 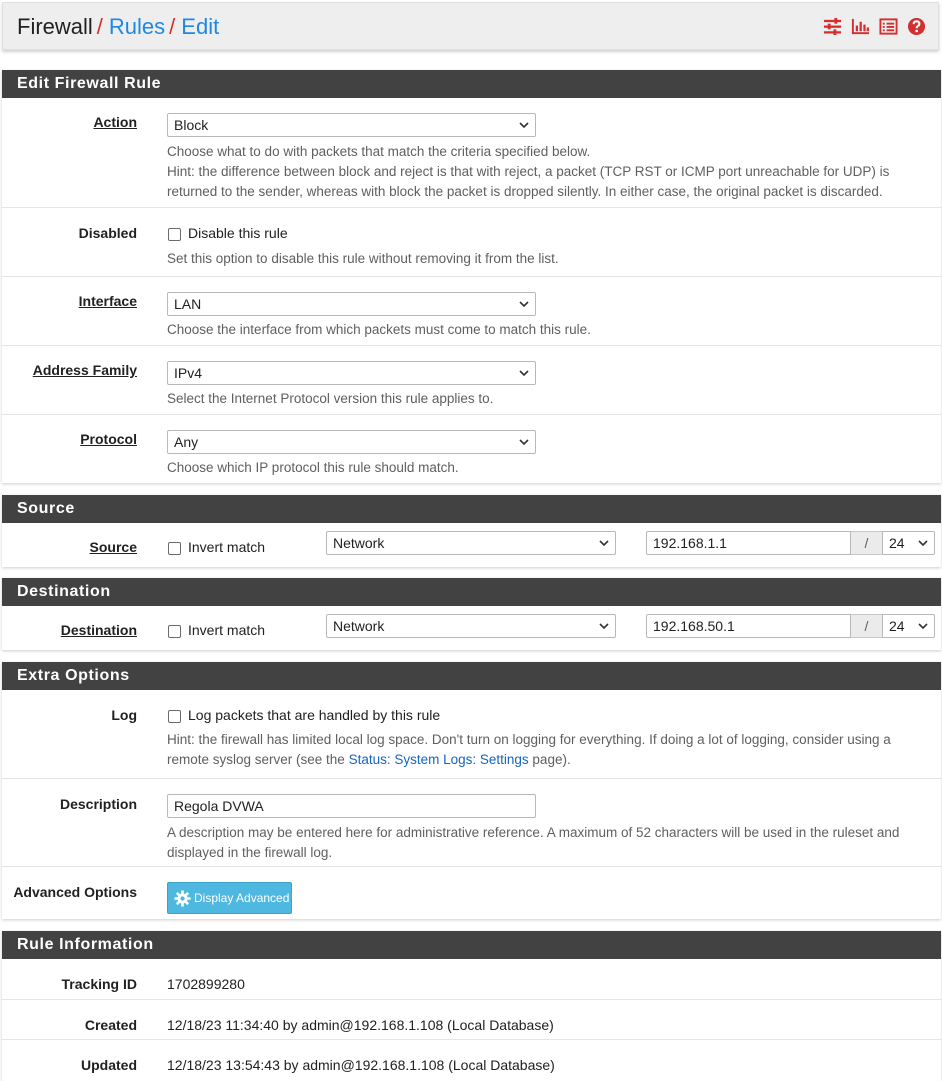 What do you see at coordinates (471, 592) in the screenshot?
I see `panel-title: Destination` at bounding box center [471, 592].